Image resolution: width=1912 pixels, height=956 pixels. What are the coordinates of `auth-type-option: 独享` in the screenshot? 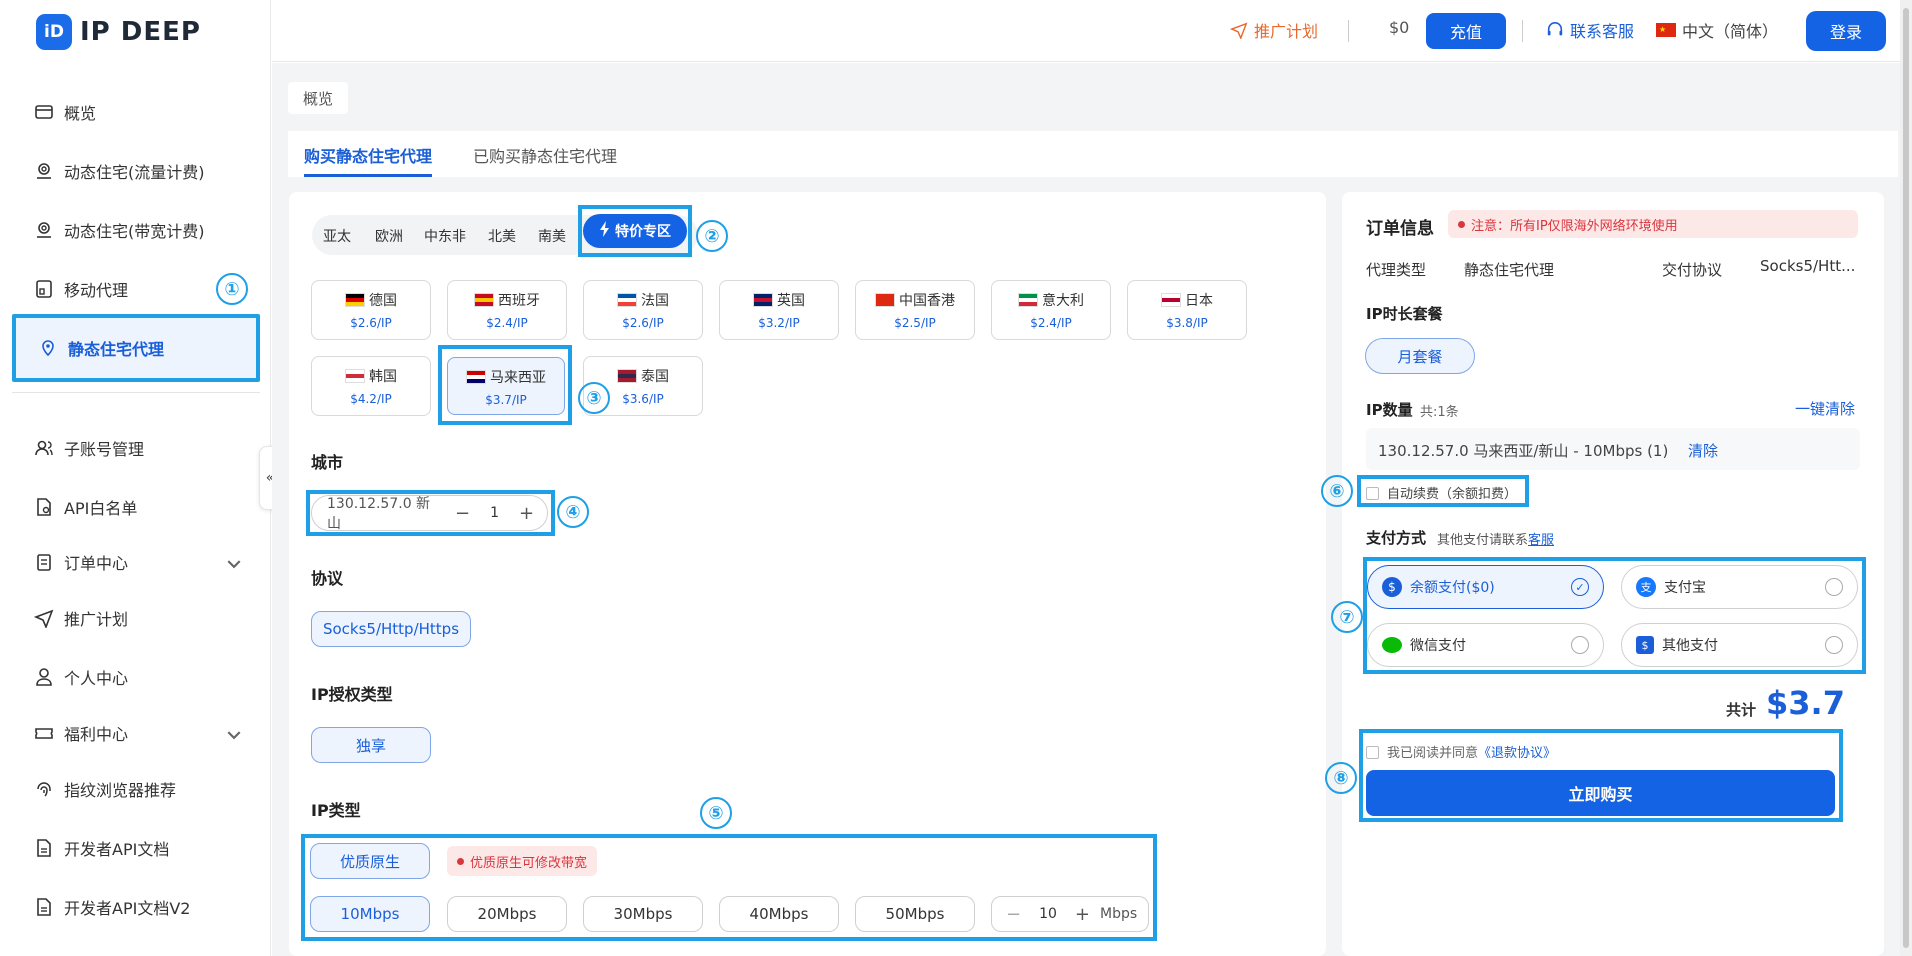 It's located at (371, 745).